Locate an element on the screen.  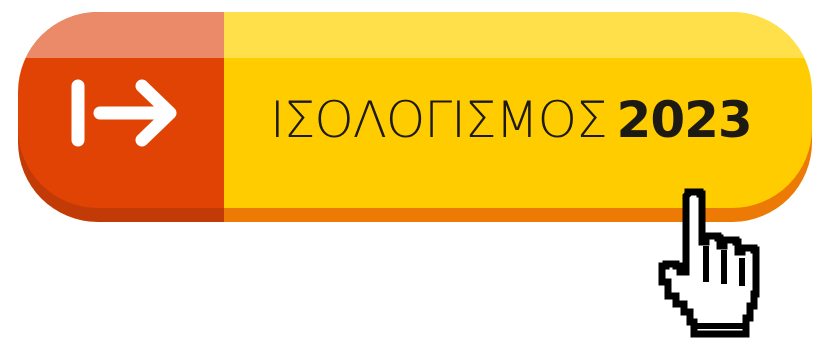
button-label: ΙΣΟΛΟΓΙΣΜΟΣ 2023 is located at coordinates (511, 120).